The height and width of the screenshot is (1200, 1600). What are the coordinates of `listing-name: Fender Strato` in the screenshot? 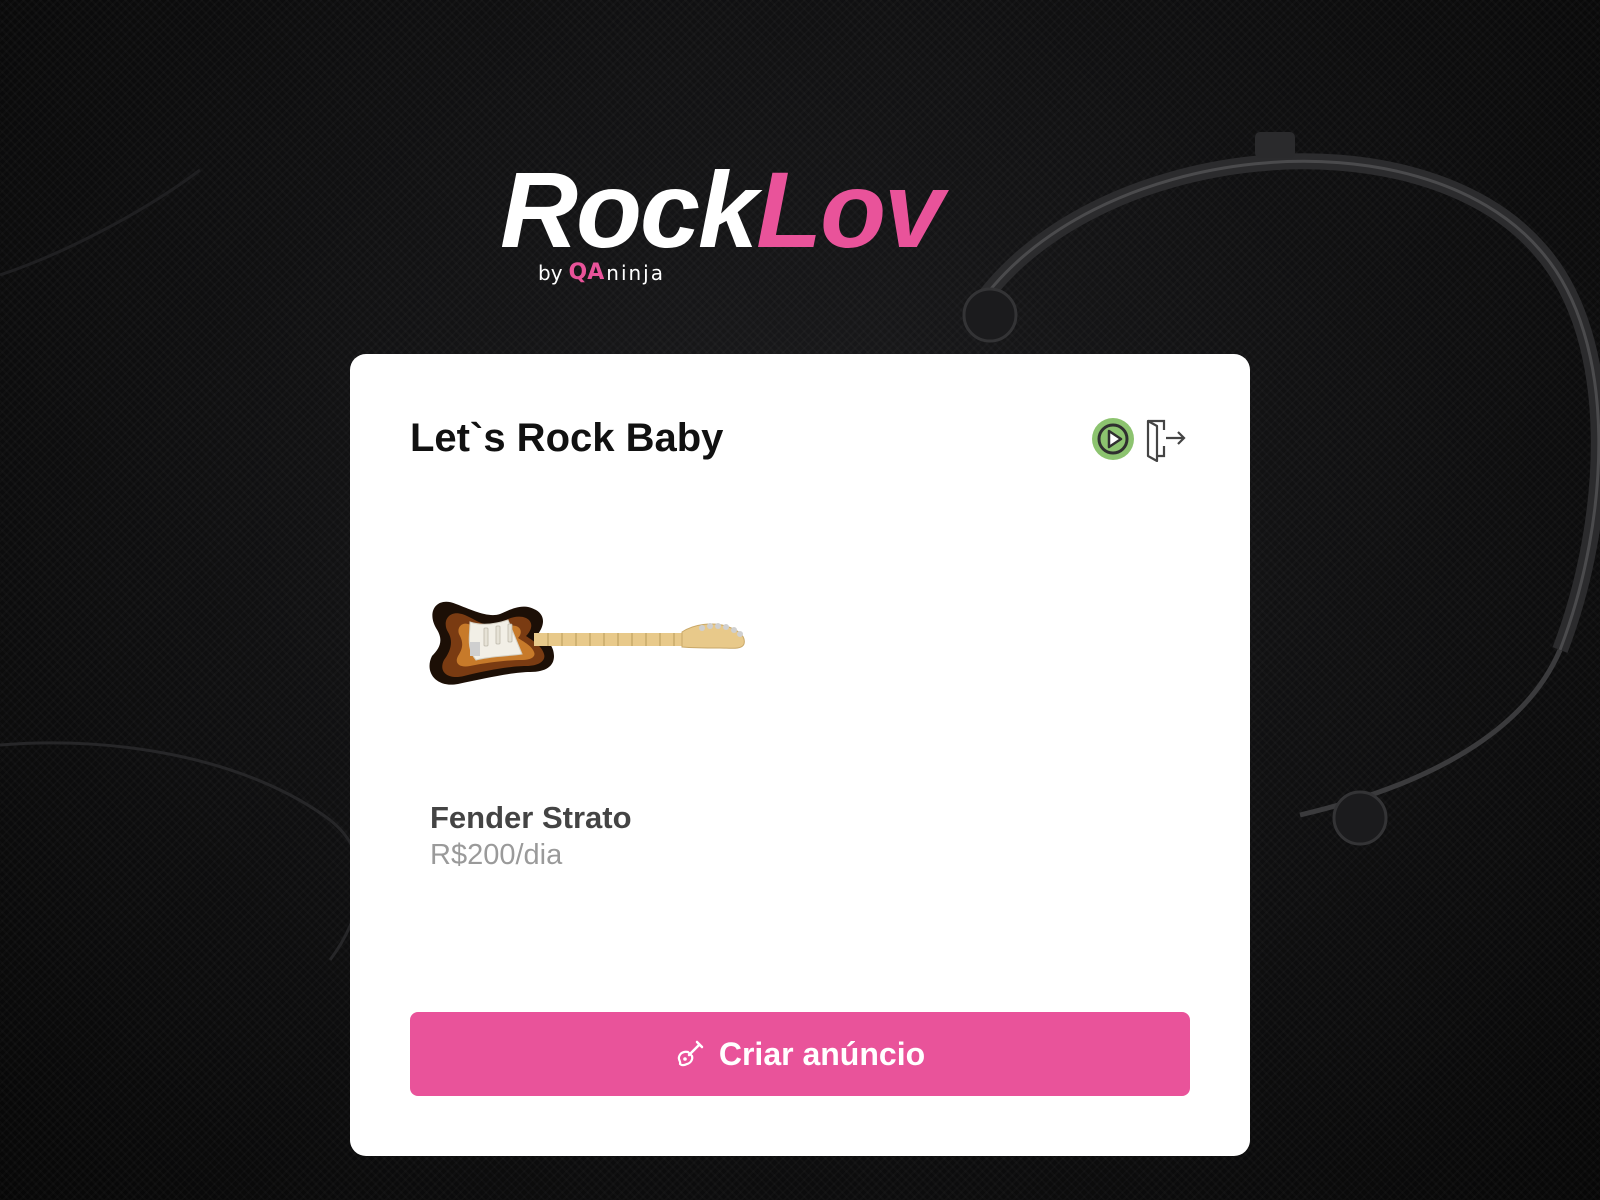 It's located at (531, 817).